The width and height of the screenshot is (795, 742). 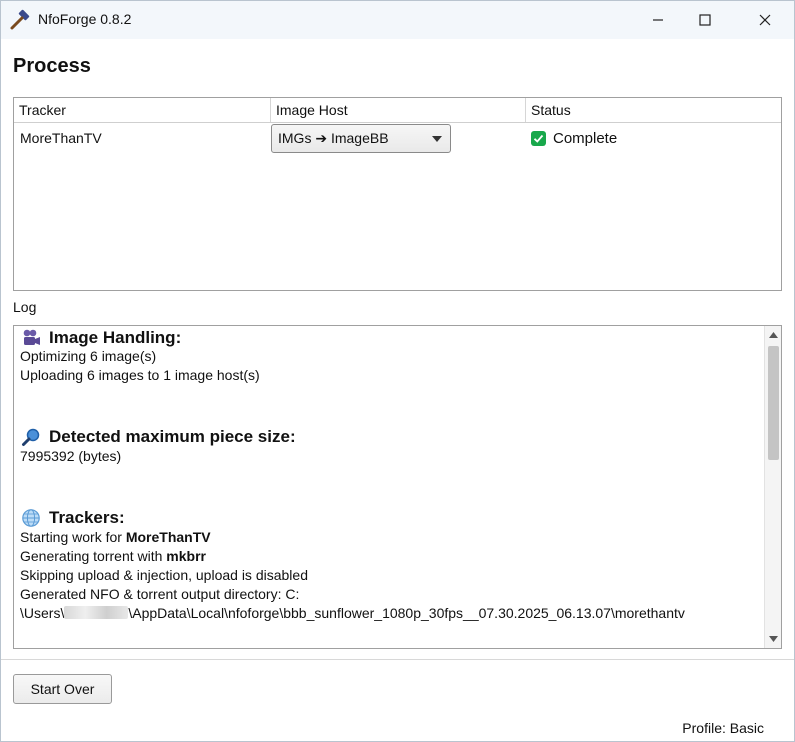 I want to click on window-title: NfoForge 0.8.2, so click(x=85, y=19).